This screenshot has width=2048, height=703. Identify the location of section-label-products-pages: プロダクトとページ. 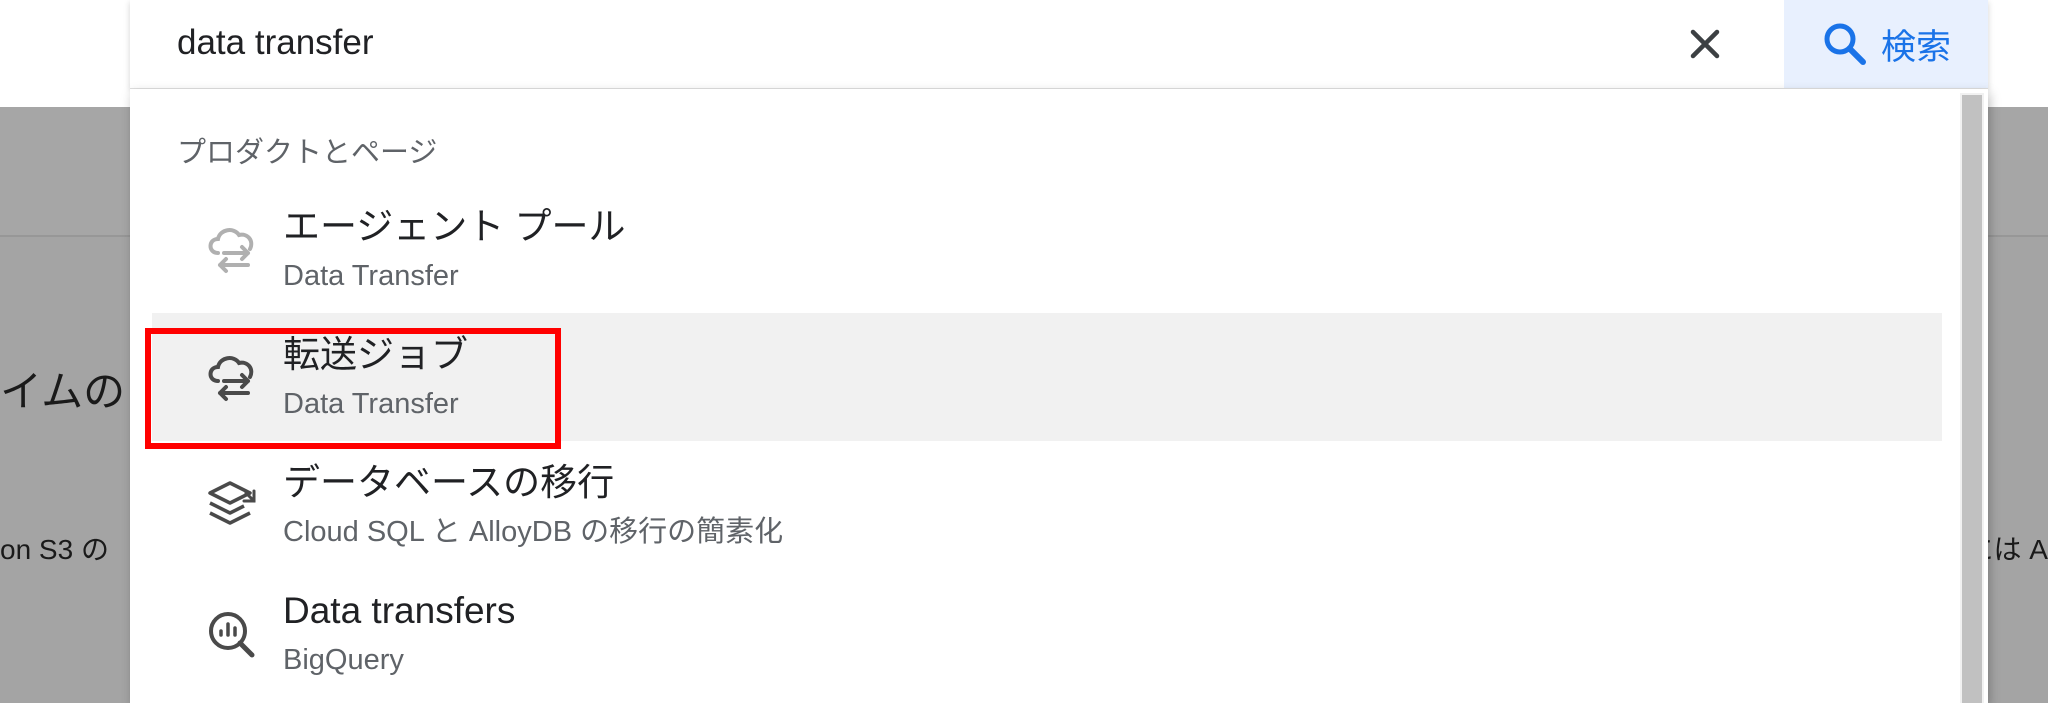
(307, 153).